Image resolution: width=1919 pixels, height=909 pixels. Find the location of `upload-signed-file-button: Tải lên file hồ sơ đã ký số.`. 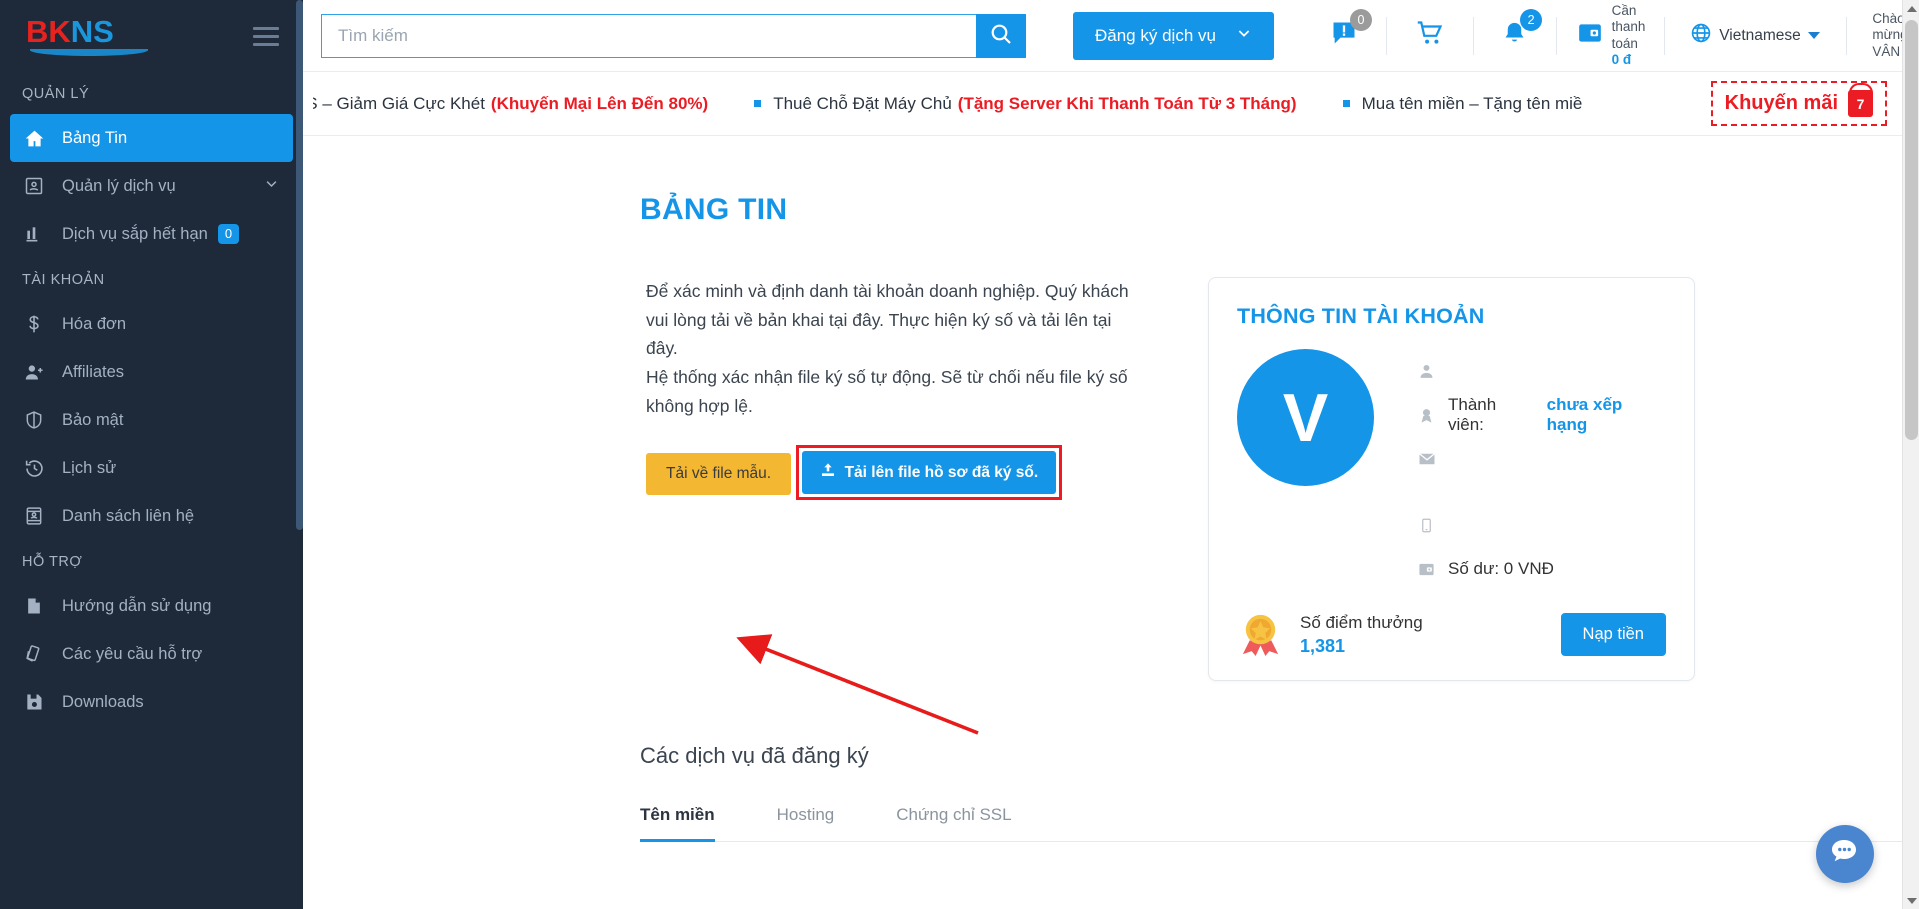

upload-signed-file-button: Tải lên file hồ sơ đã ký số. is located at coordinates (929, 473).